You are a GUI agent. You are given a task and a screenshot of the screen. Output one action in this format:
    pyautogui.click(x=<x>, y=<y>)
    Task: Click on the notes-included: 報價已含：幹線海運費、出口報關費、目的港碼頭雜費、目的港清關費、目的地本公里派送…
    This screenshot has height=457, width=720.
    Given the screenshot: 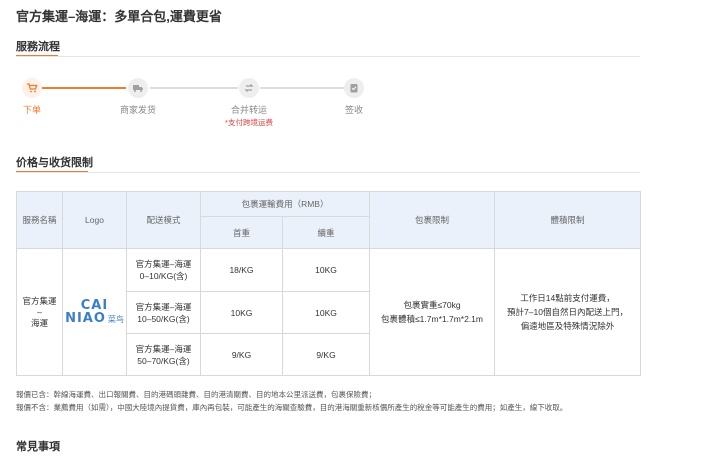 What is the action you would take?
    pyautogui.click(x=196, y=394)
    